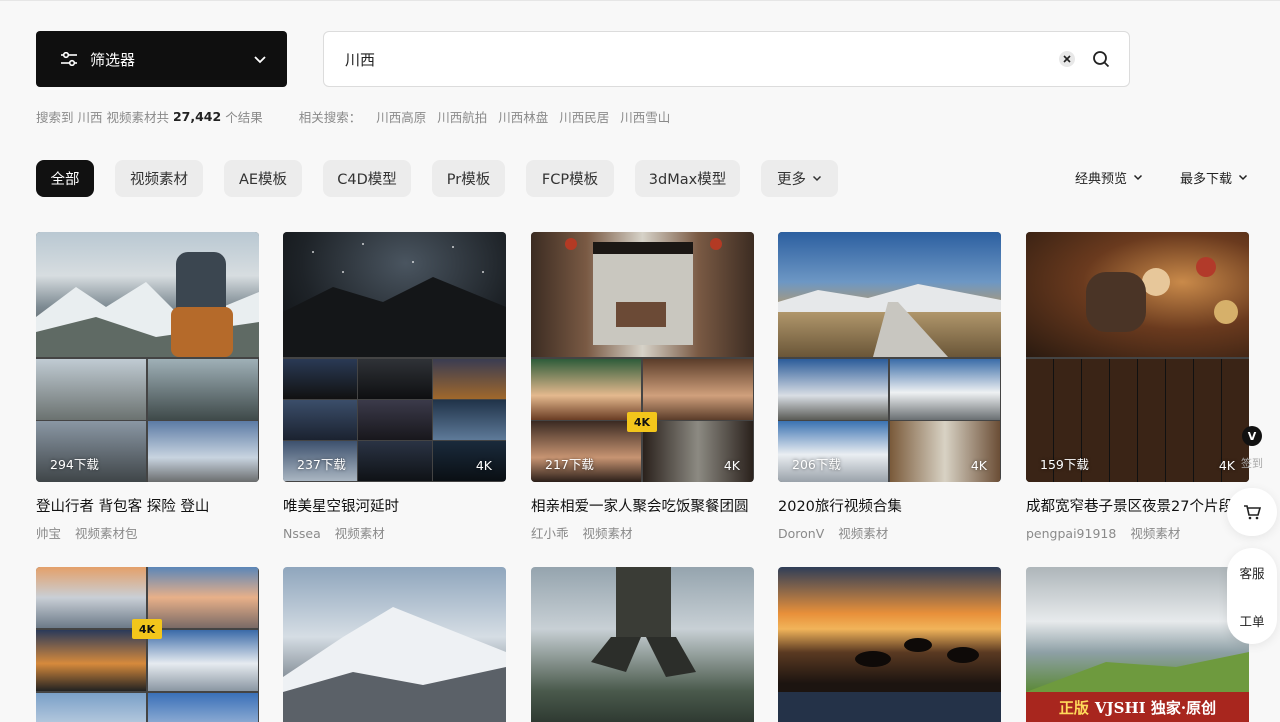  I want to click on card-author: Nssea, so click(302, 533).